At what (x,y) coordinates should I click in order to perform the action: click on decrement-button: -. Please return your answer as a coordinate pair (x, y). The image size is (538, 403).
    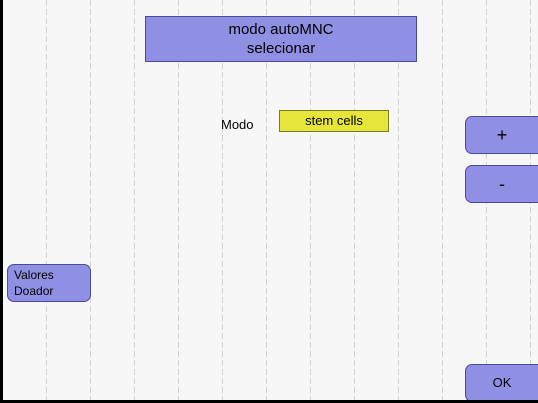
    Looking at the image, I should click on (501, 184).